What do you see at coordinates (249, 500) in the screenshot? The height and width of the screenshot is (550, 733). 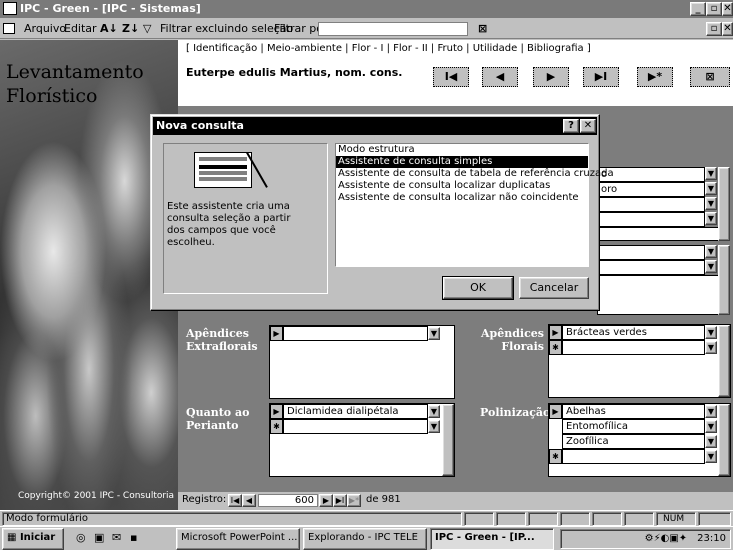 I see `record-prev-icon: ◀` at bounding box center [249, 500].